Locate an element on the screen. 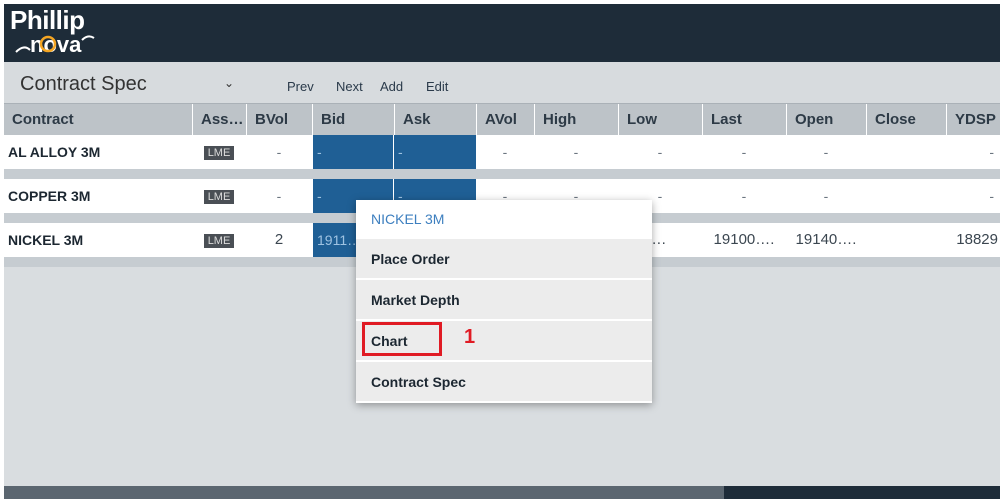 The image size is (1000, 499). high-cell: - is located at coordinates (576, 152).